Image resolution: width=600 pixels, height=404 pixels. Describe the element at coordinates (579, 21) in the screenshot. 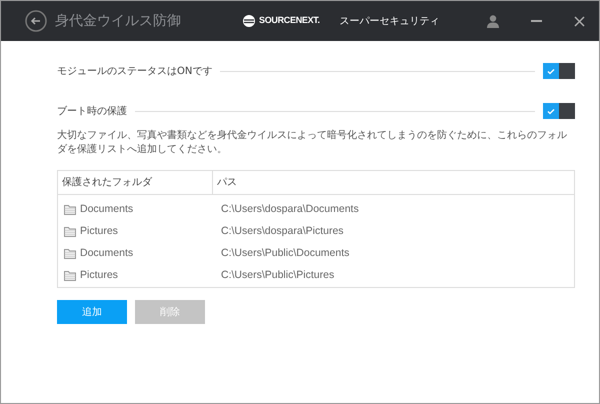

I see `close-icon` at that location.